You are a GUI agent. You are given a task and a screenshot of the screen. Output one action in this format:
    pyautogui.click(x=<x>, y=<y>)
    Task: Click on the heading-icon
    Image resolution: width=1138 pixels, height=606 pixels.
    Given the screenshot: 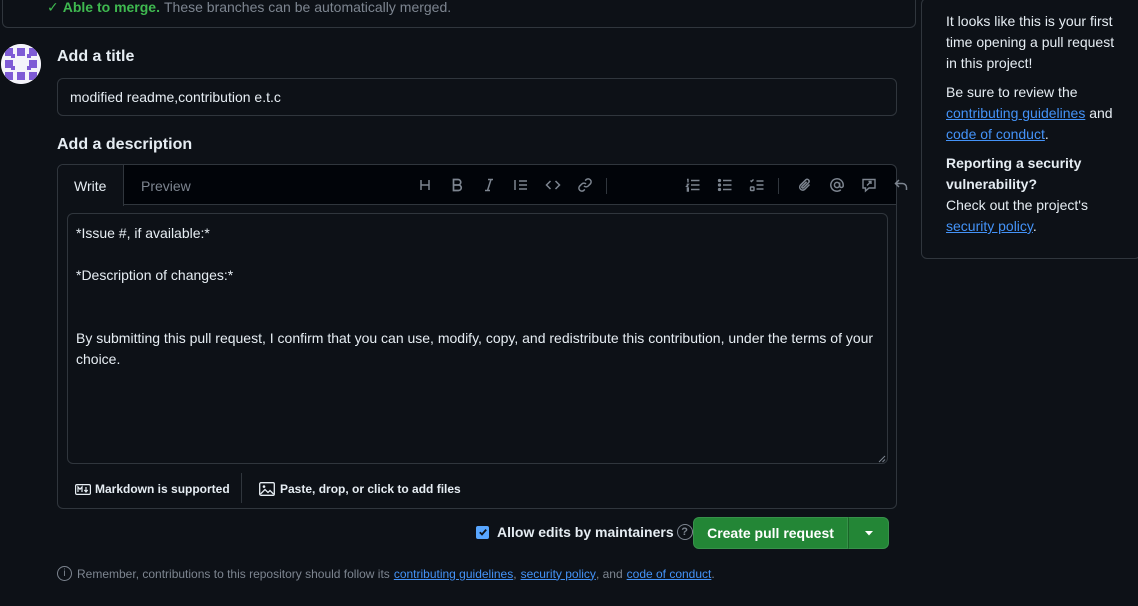 What is the action you would take?
    pyautogui.click(x=425, y=185)
    